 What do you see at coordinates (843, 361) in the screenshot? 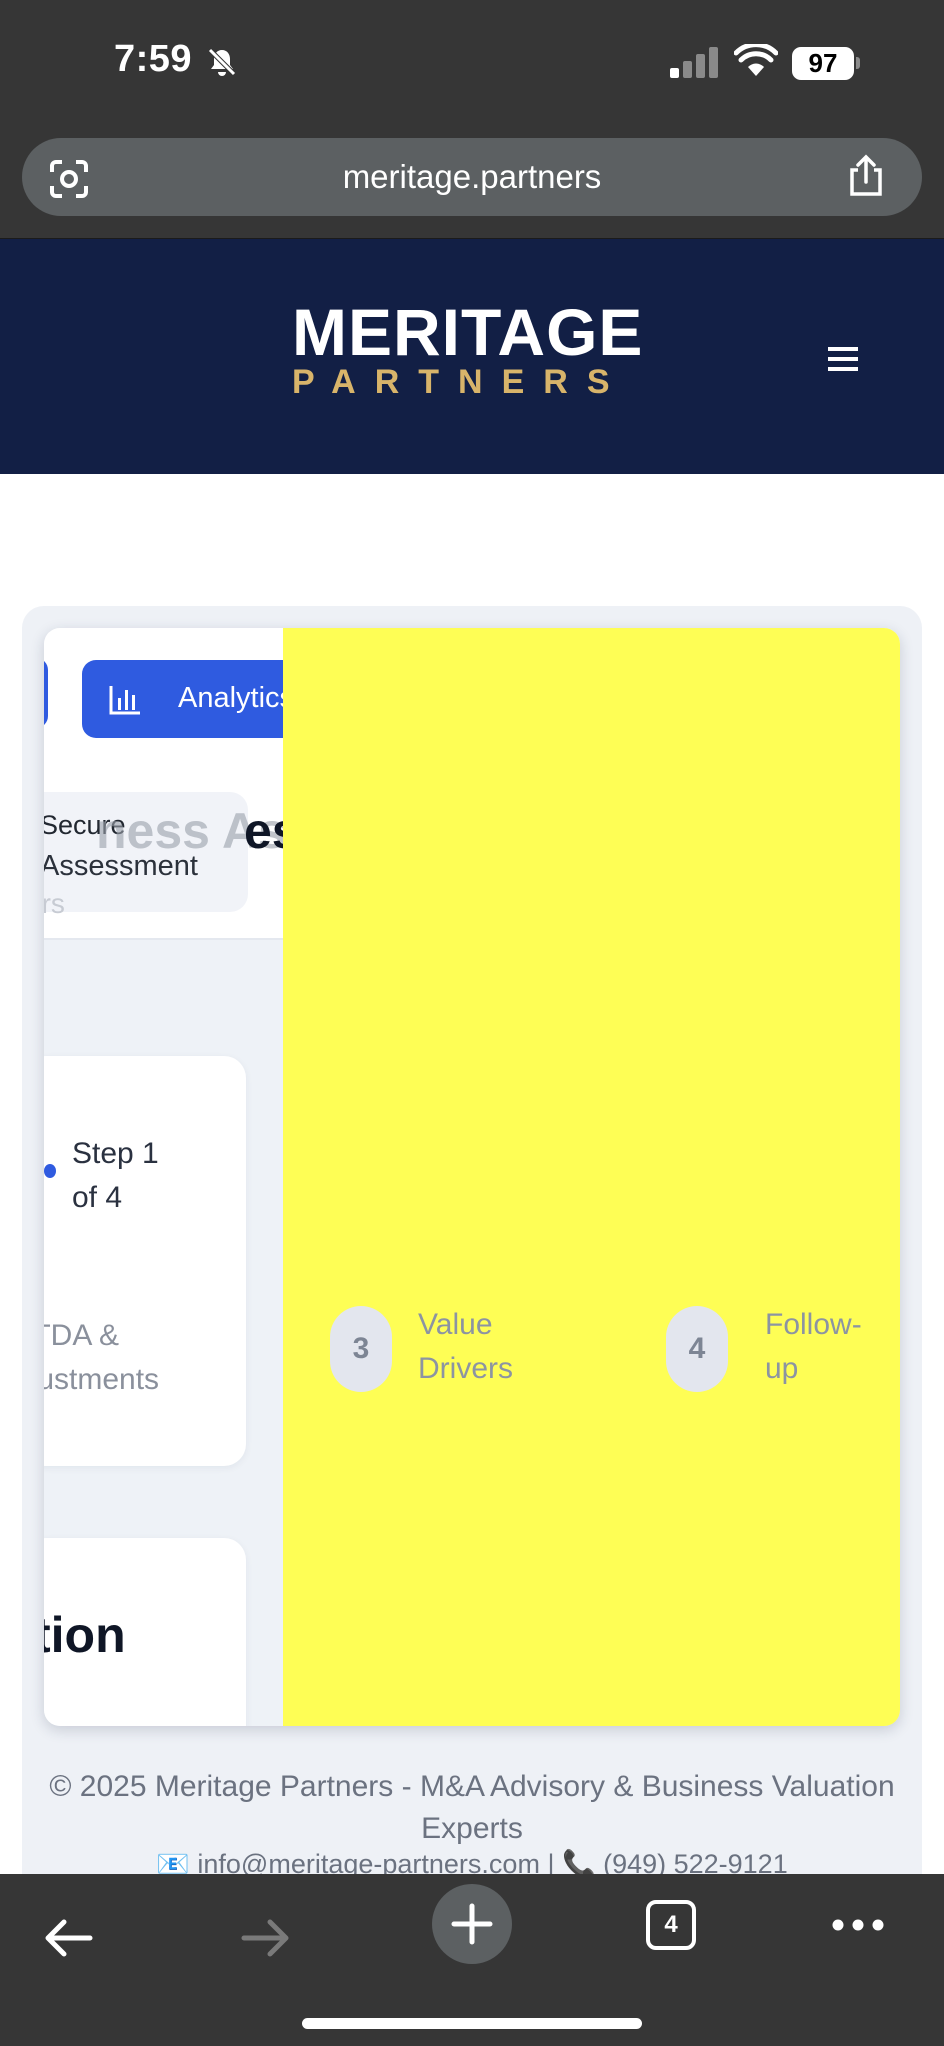
I see `hamburger-icon` at bounding box center [843, 361].